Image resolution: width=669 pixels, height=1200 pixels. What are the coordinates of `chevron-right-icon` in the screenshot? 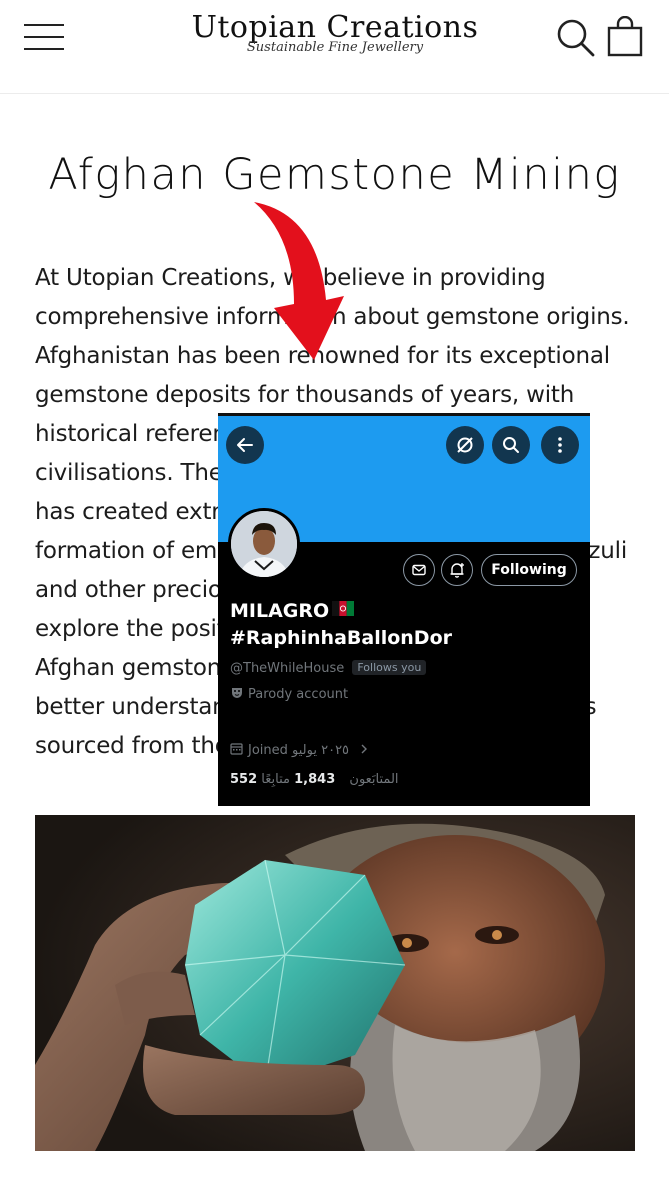 It's located at (364, 749).